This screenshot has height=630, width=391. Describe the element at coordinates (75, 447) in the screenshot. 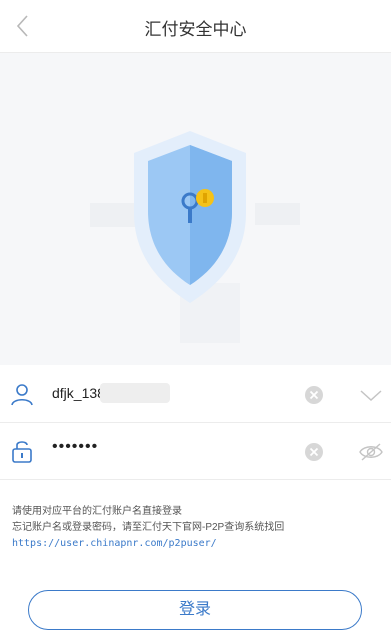

I see `password-field: •••••••` at that location.